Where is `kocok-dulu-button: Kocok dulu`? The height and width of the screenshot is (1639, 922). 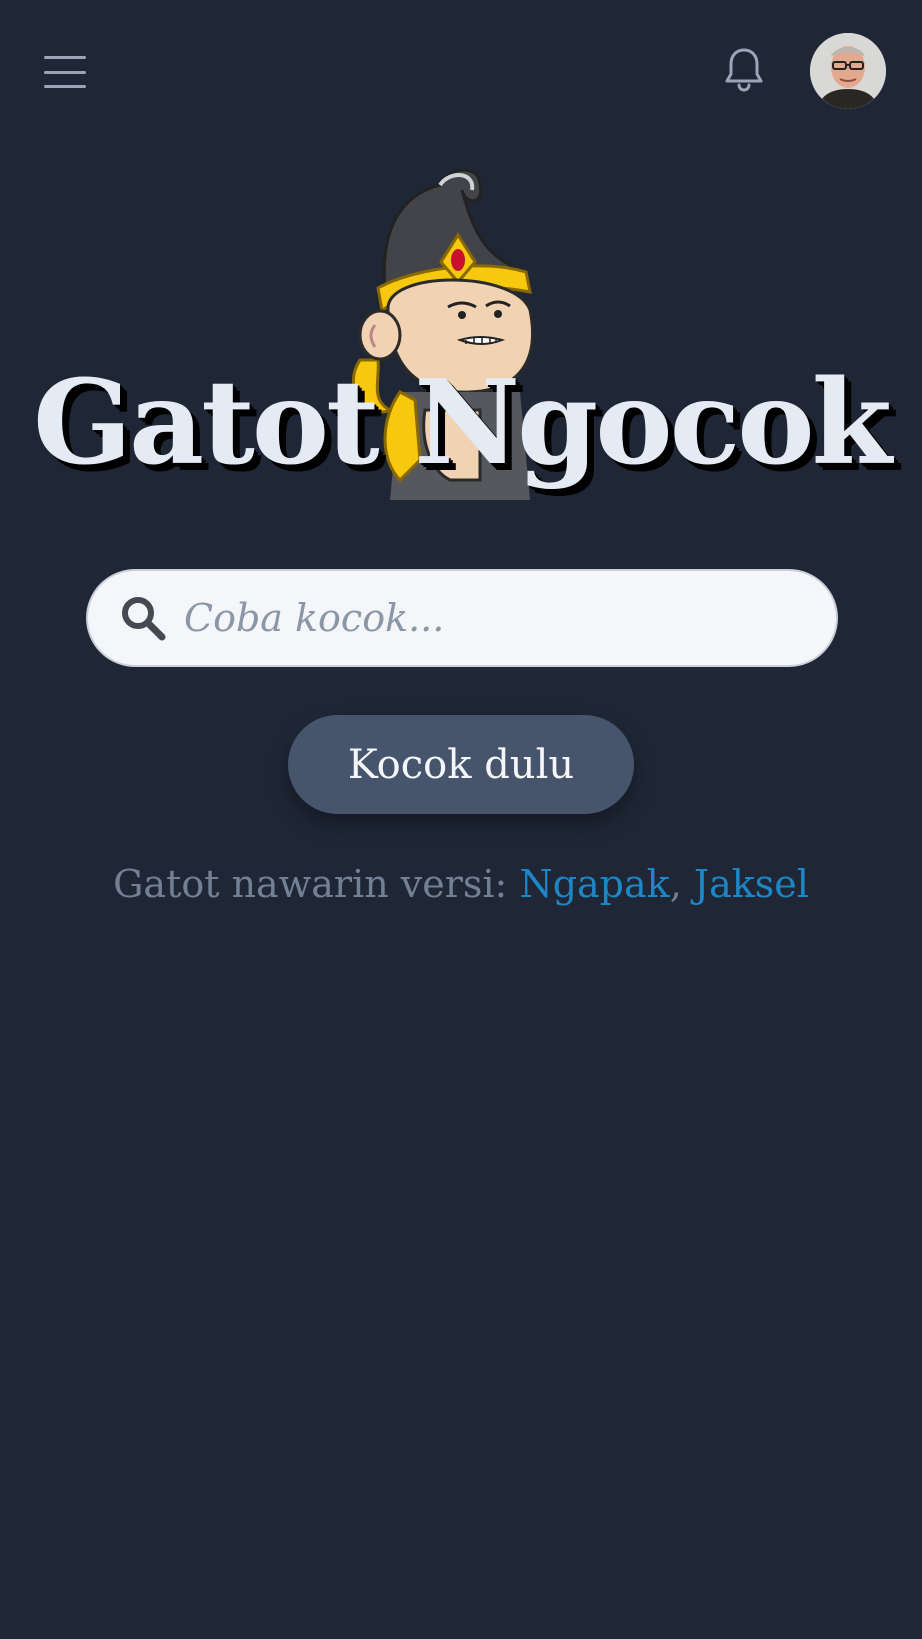
kocok-dulu-button: Kocok dulu is located at coordinates (461, 764).